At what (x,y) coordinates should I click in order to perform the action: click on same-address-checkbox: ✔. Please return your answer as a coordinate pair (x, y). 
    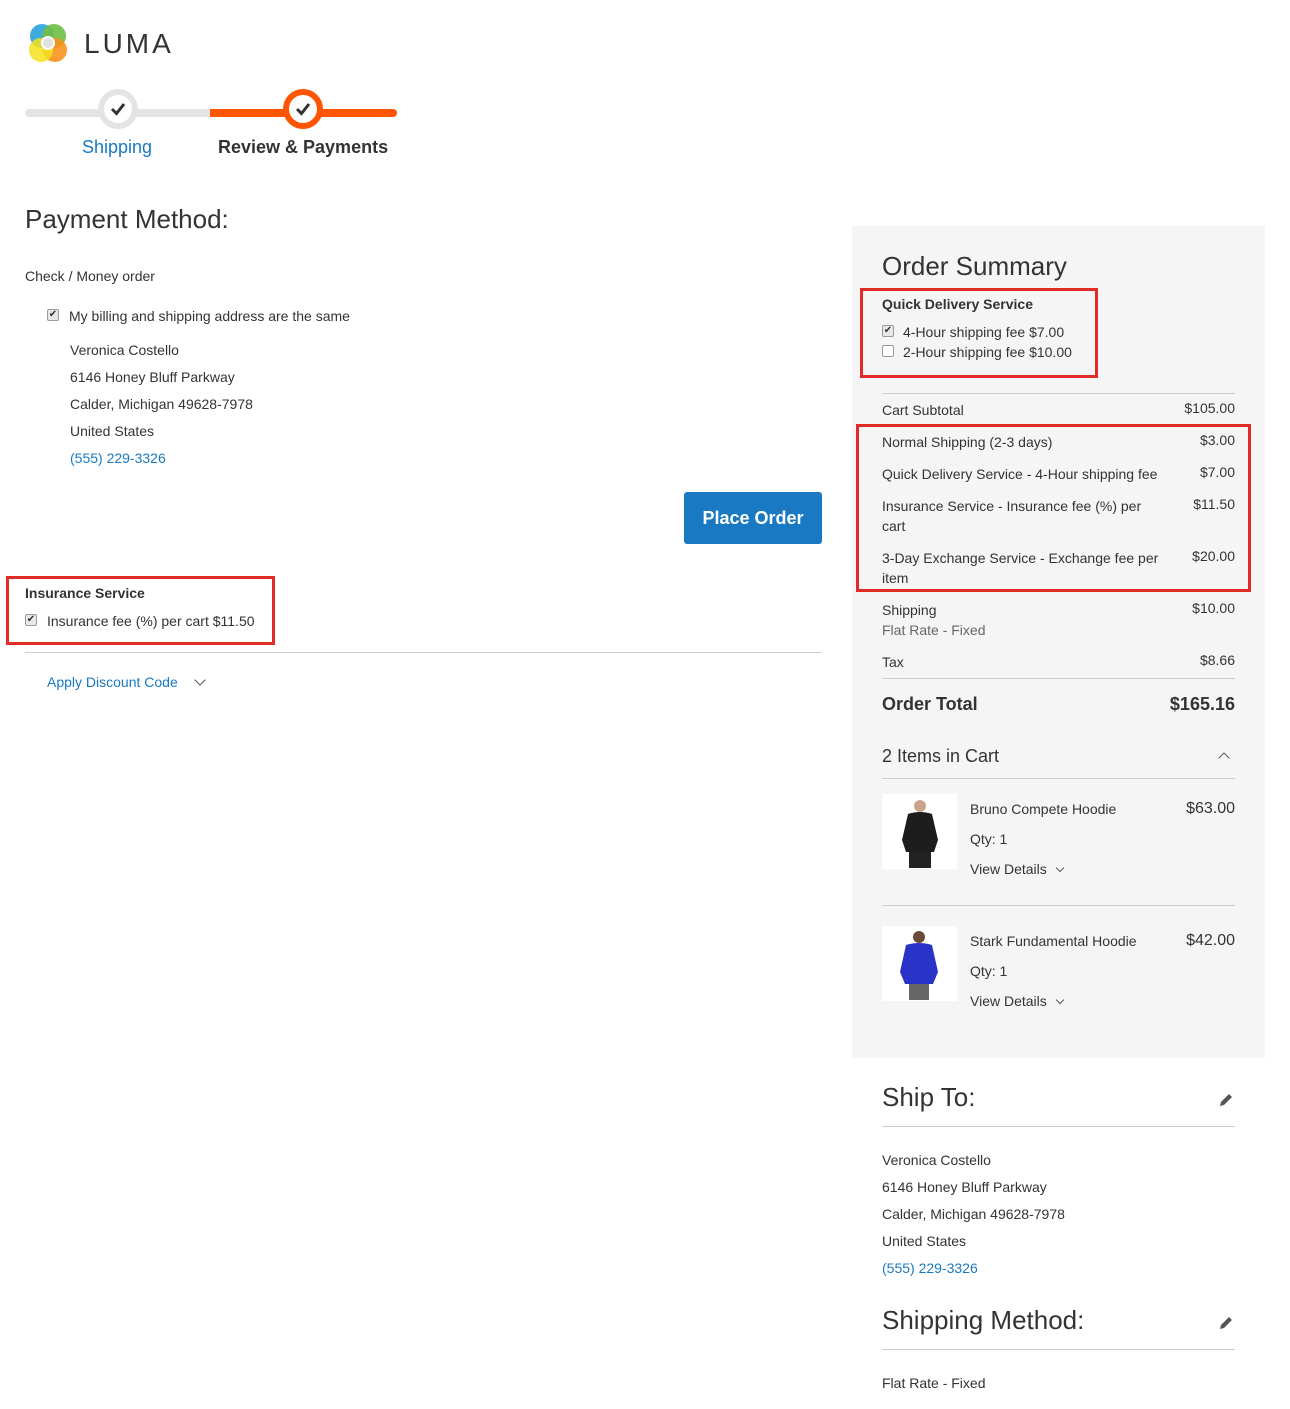
    Looking at the image, I should click on (53, 315).